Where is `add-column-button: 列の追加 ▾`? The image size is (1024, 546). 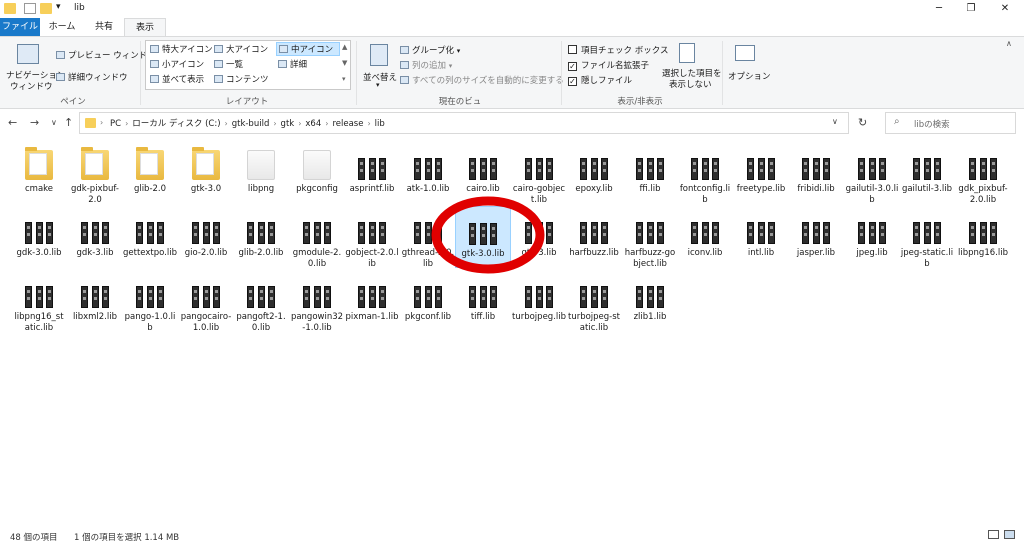 add-column-button: 列の追加 ▾ is located at coordinates (426, 65).